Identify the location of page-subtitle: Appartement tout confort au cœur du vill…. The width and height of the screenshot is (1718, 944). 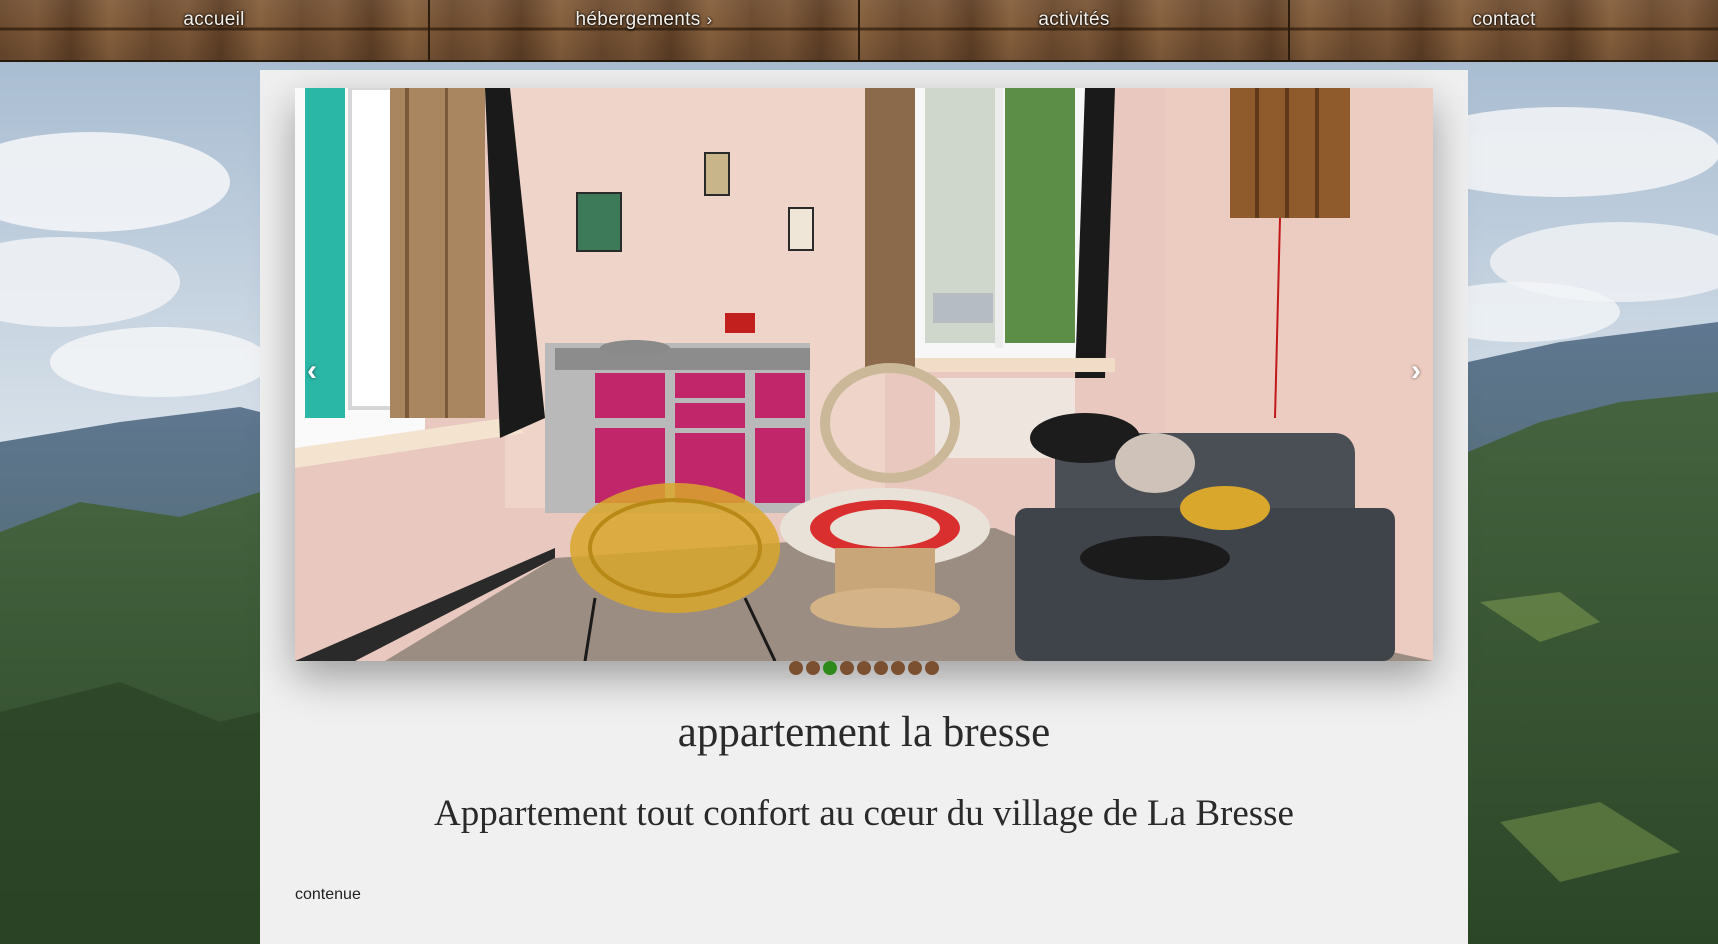
(864, 813).